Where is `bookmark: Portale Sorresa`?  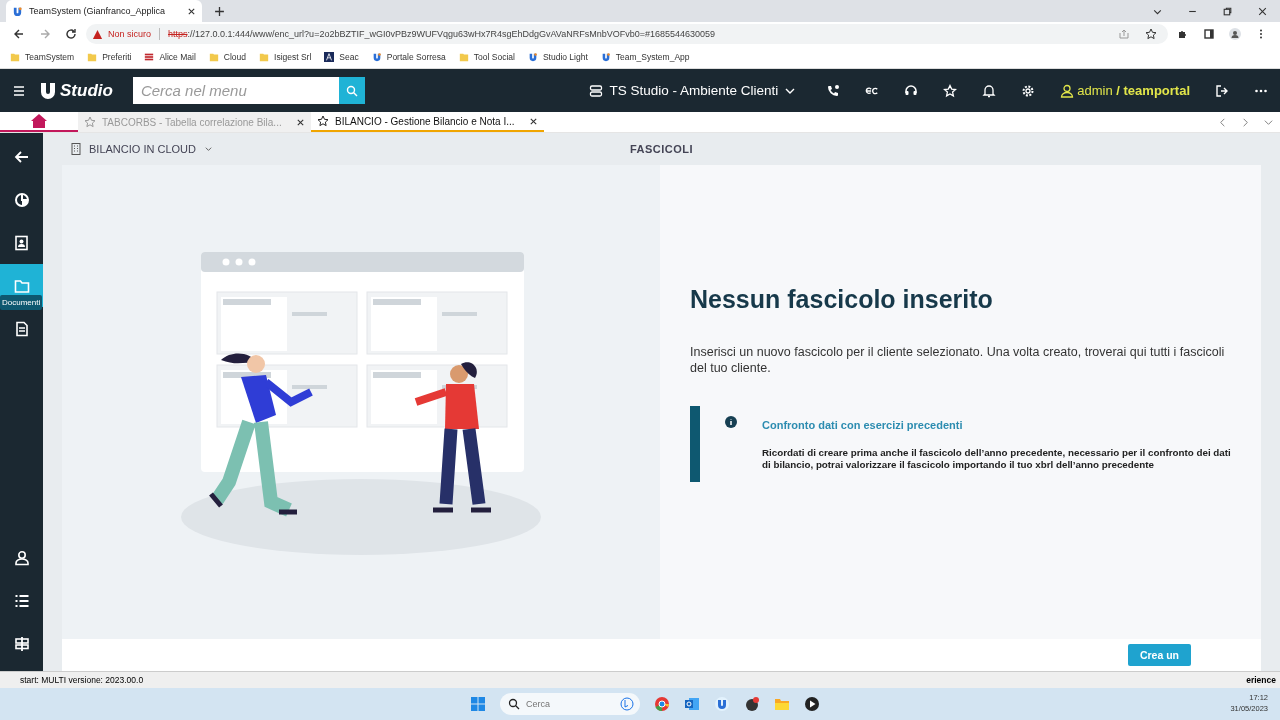
bookmark: Portale Sorresa is located at coordinates (408, 57).